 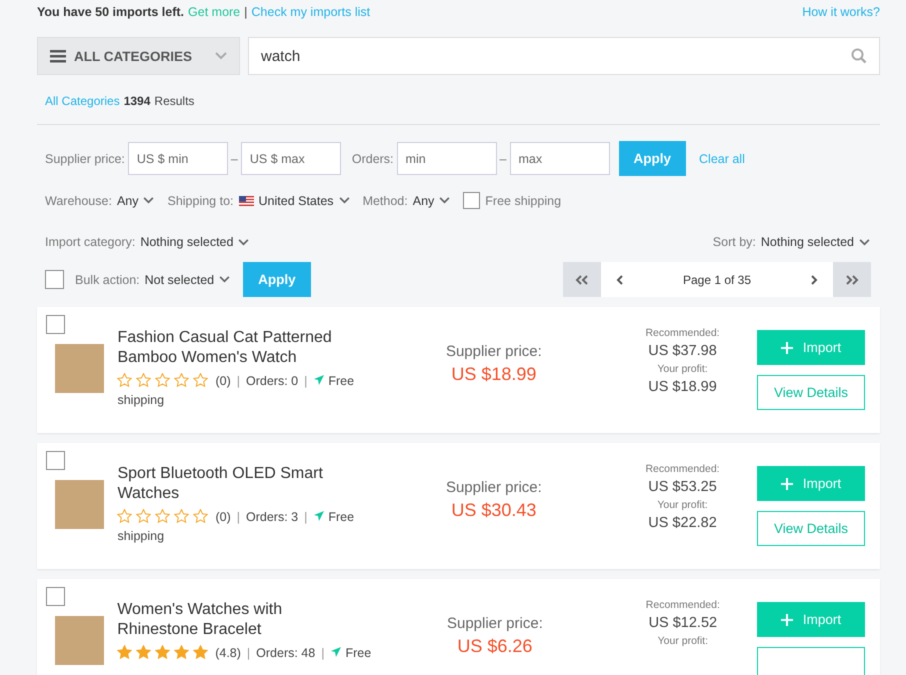 I want to click on menu-icon, so click(x=58, y=56).